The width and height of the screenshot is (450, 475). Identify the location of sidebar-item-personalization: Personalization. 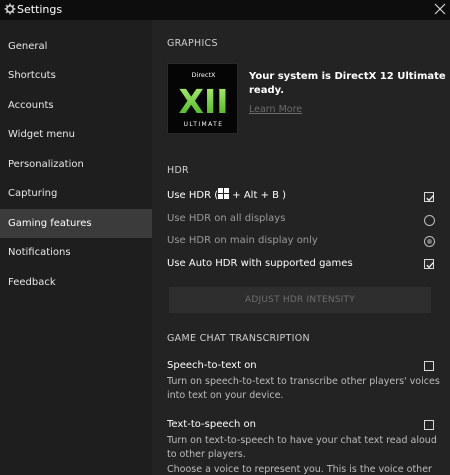
(76, 164).